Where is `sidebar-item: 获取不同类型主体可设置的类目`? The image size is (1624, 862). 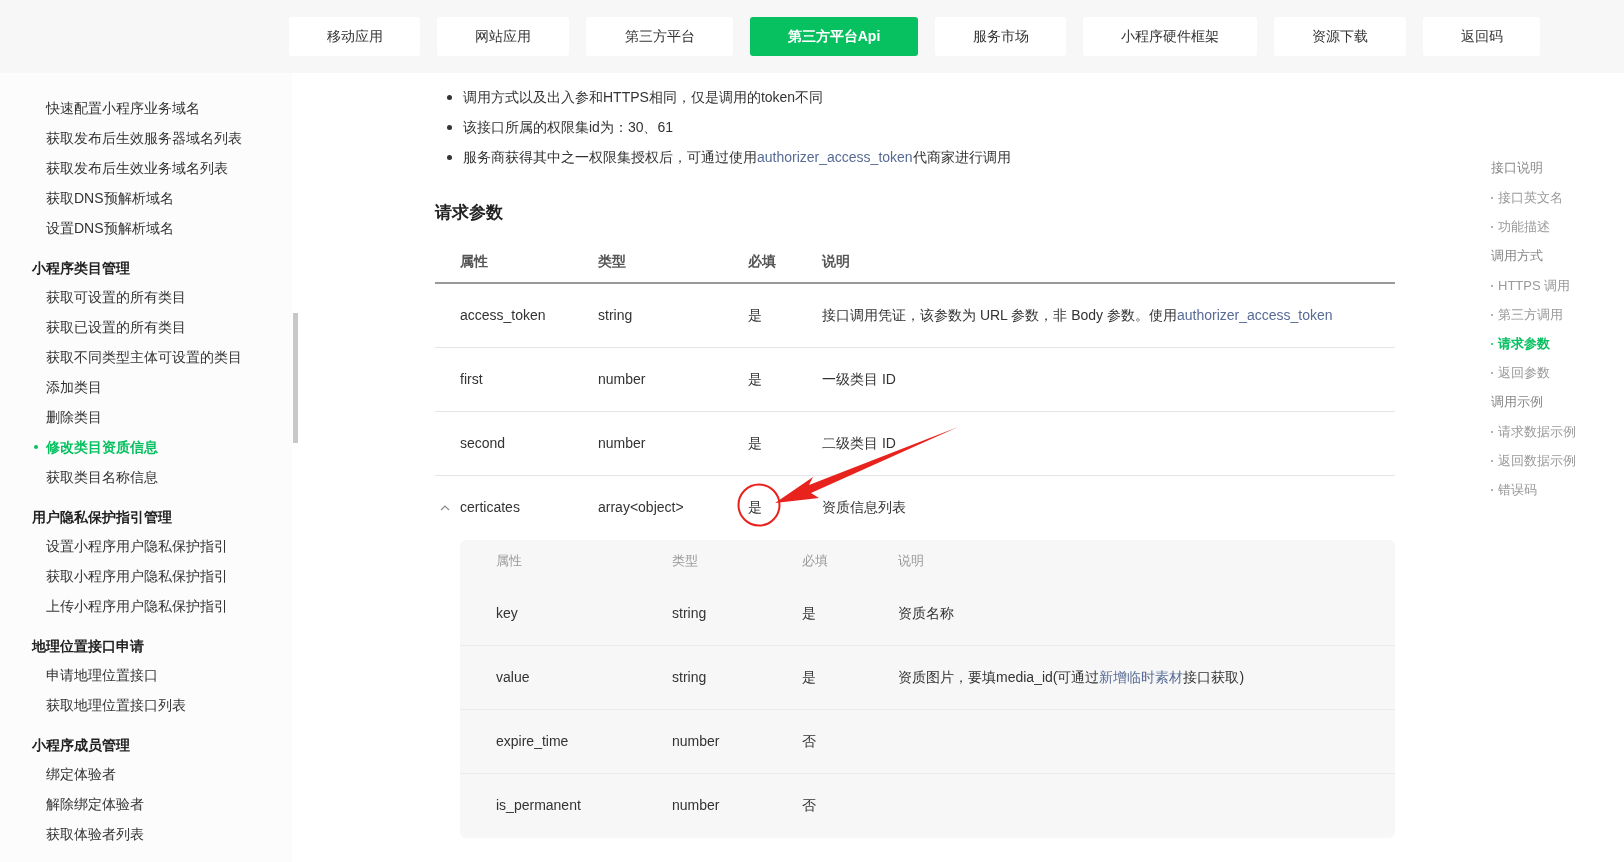
sidebar-item: 获取不同类型主体可设置的类目 is located at coordinates (144, 357).